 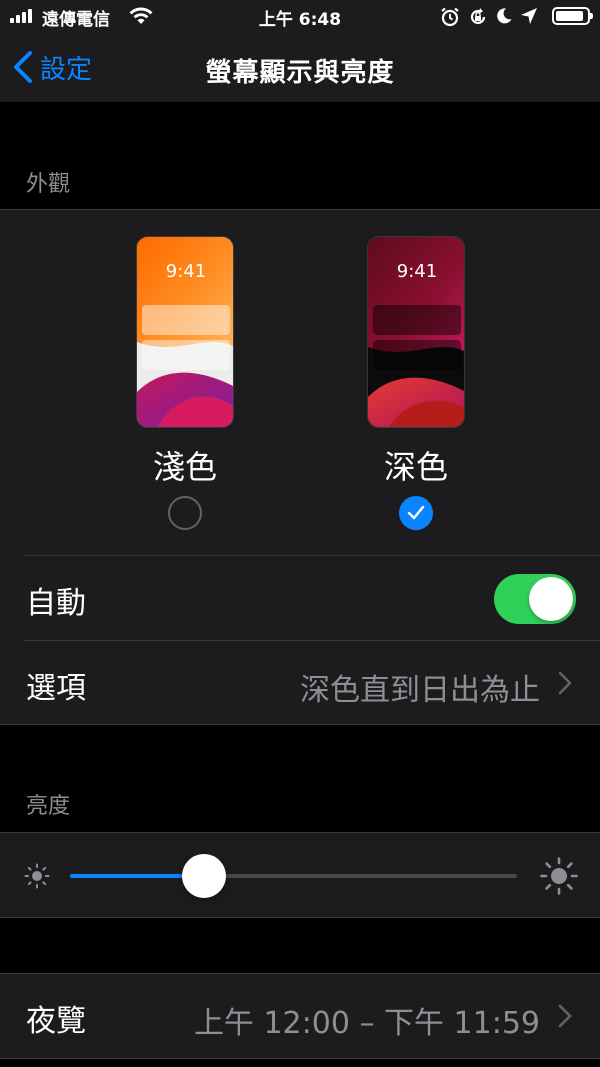 What do you see at coordinates (185, 513) in the screenshot?
I see `radio-light` at bounding box center [185, 513].